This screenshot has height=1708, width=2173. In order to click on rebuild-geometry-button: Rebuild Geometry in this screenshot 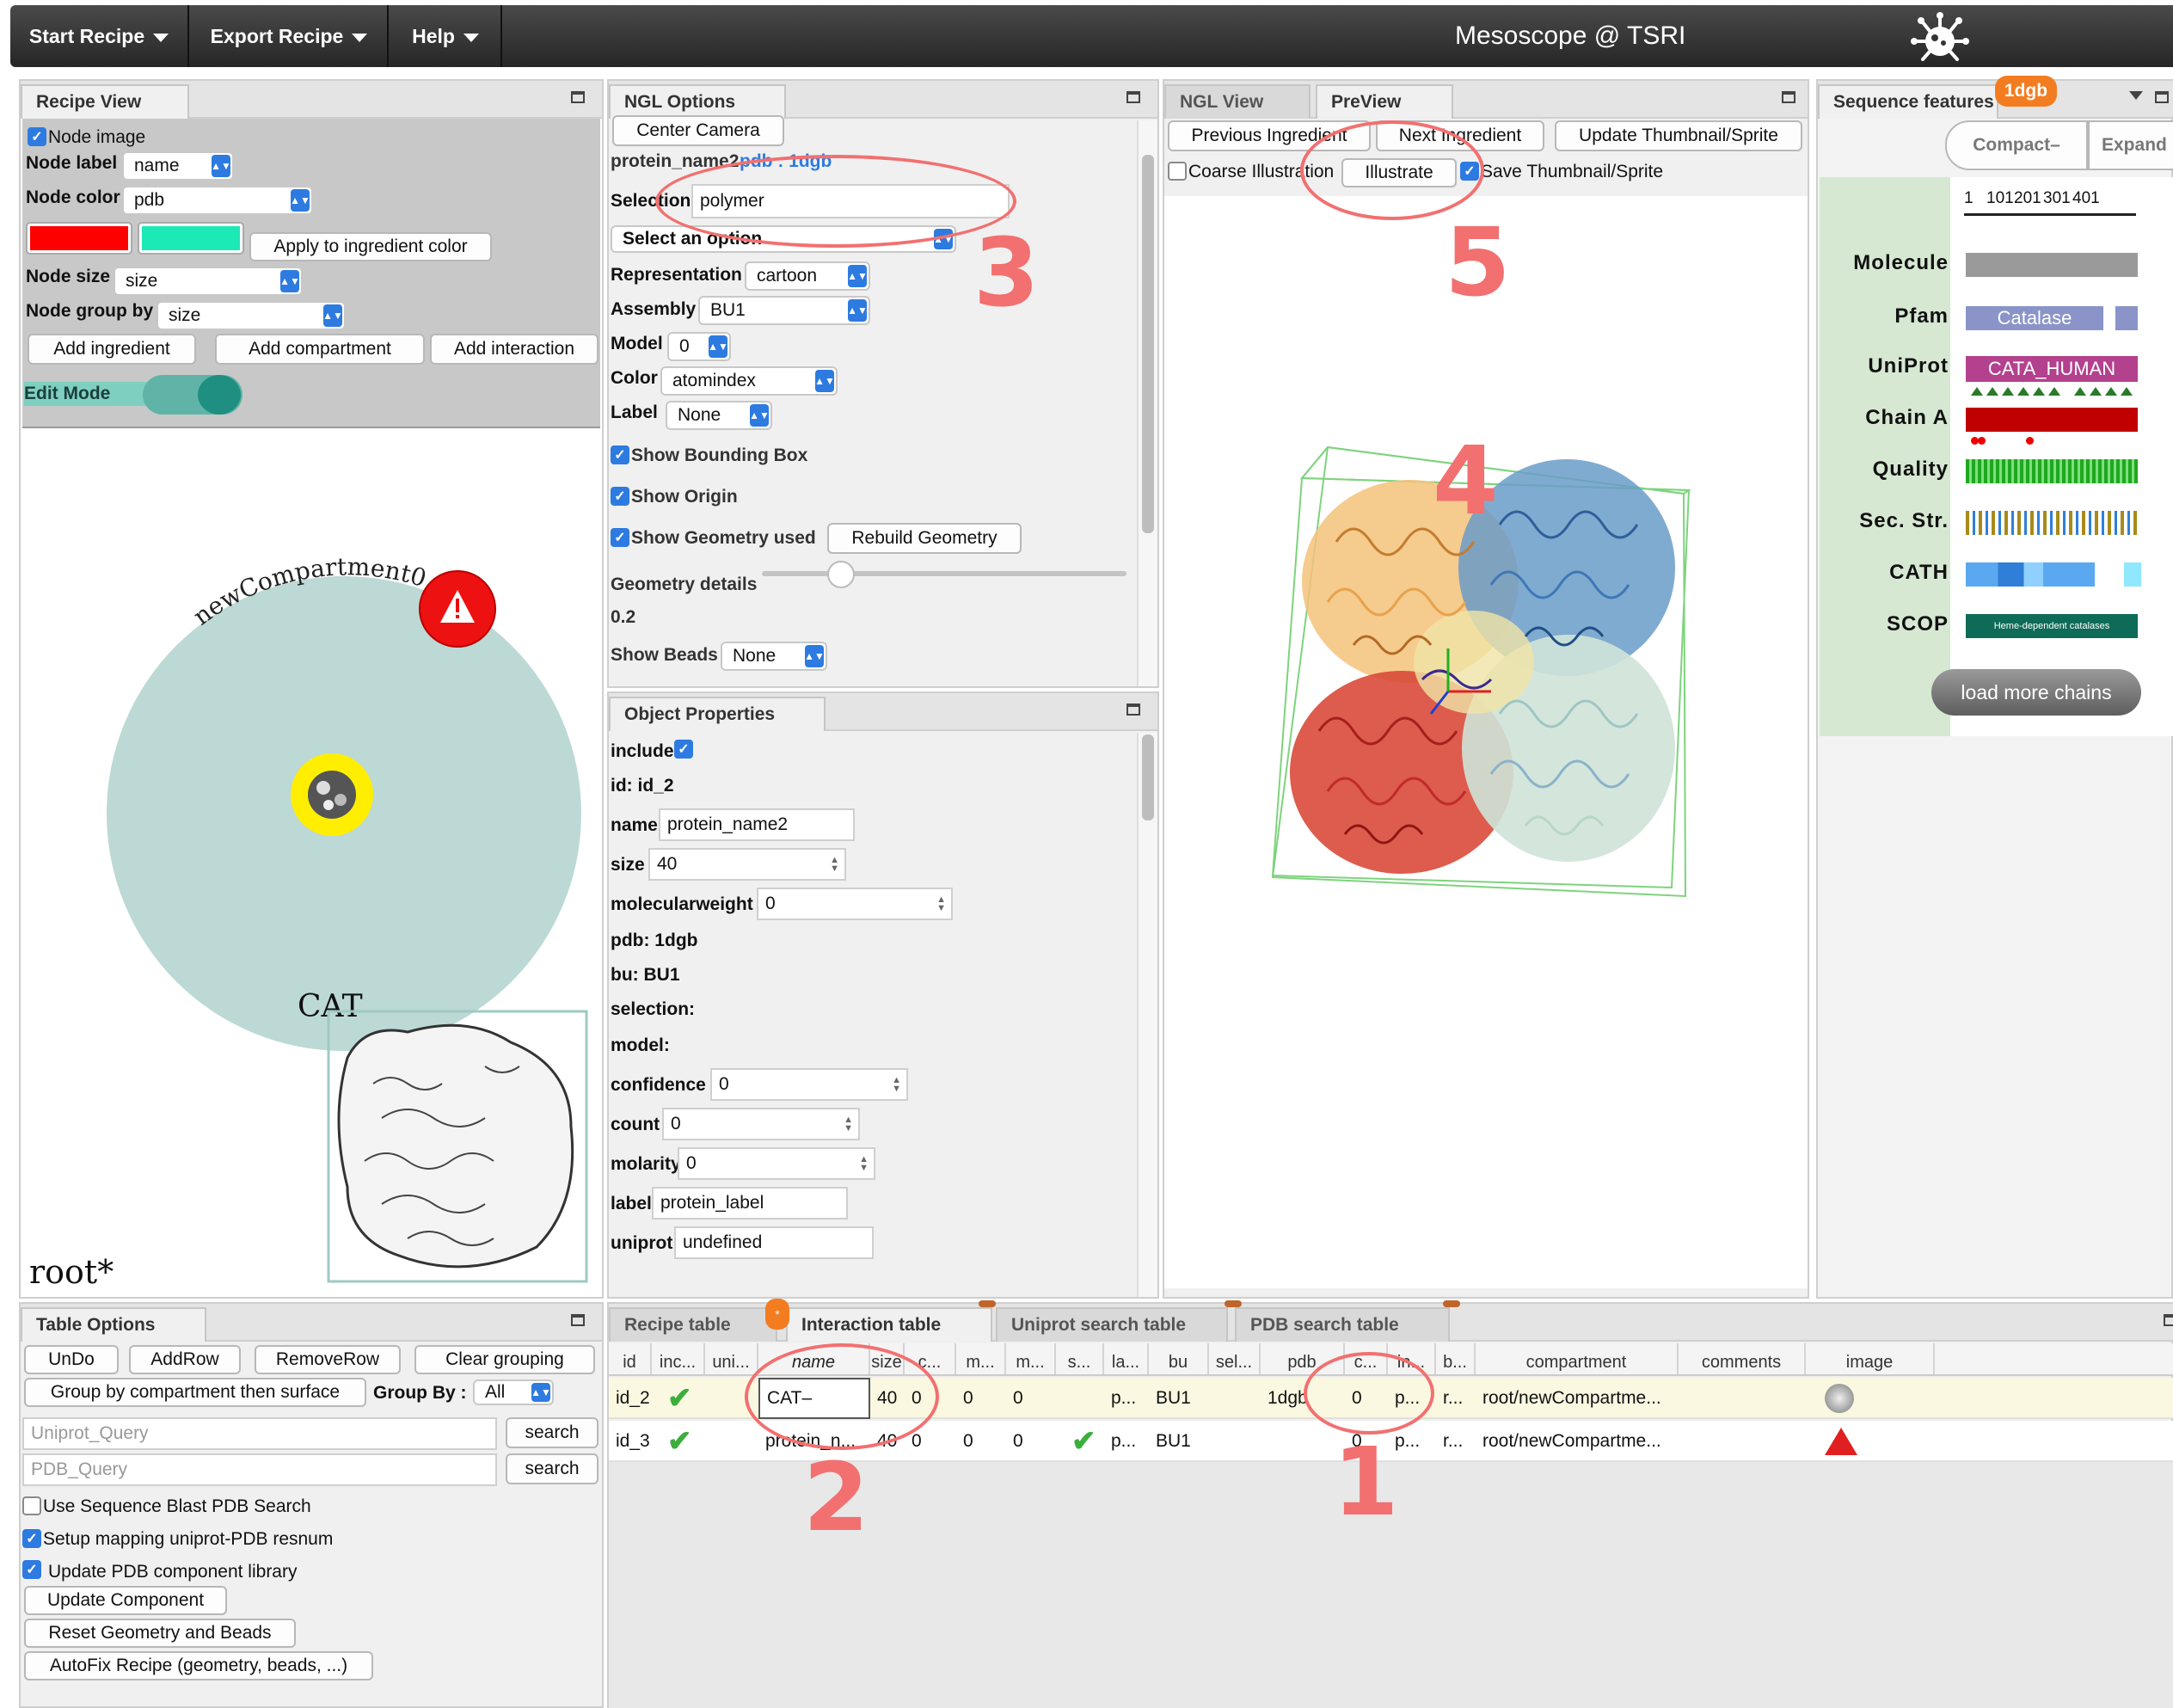, I will do `click(924, 538)`.